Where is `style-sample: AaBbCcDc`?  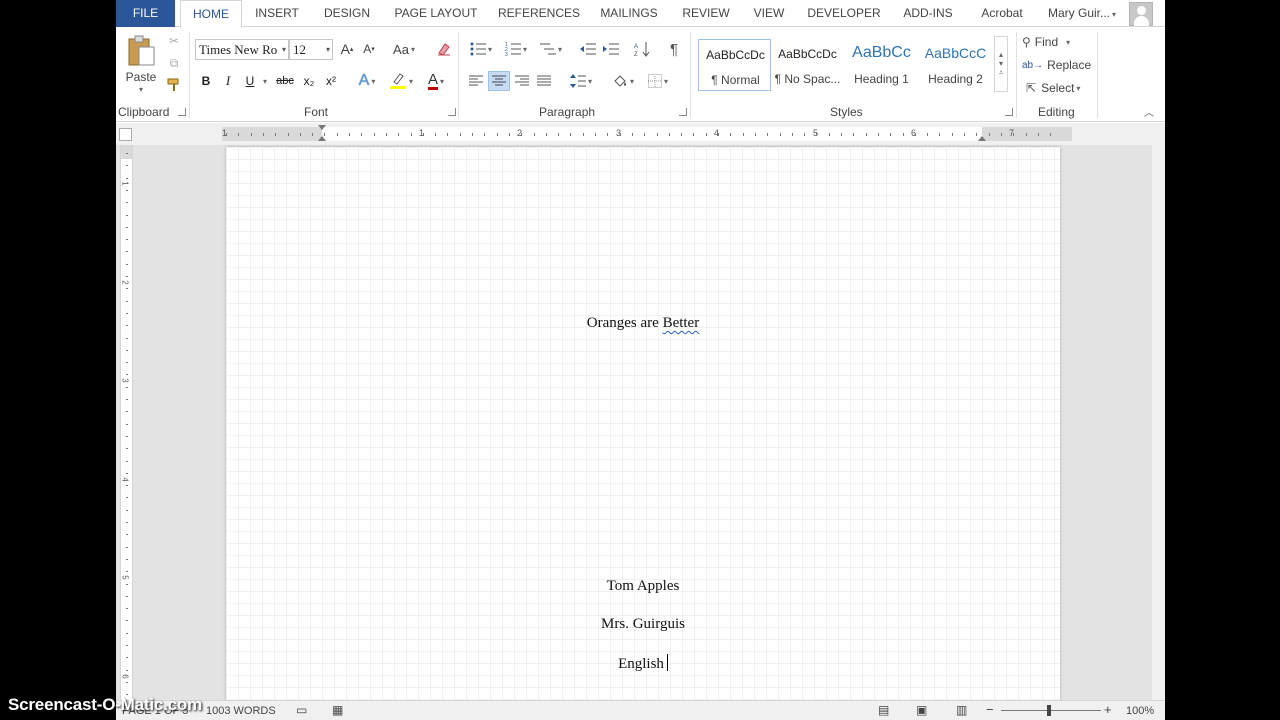
style-sample: AaBbCcDc is located at coordinates (807, 54).